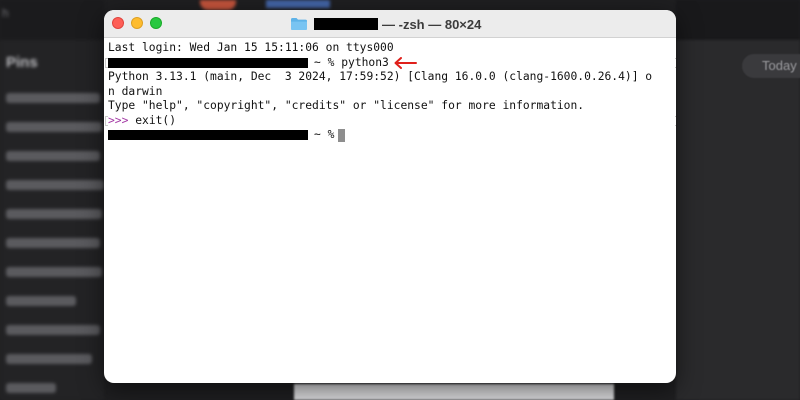 The height and width of the screenshot is (400, 800). Describe the element at coordinates (299, 24) in the screenshot. I see `folder-icon` at that location.